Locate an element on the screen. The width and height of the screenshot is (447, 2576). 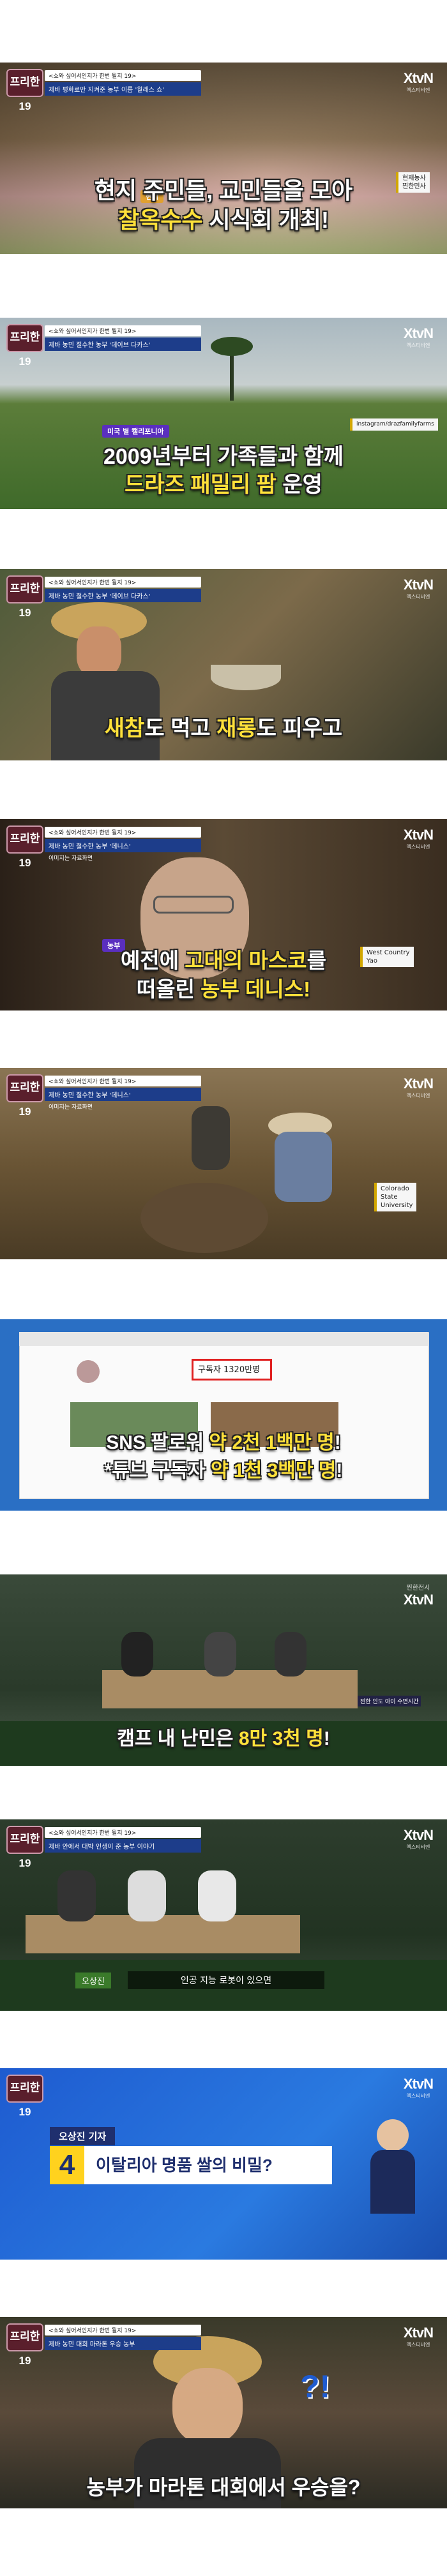
reporter-badge: 오상진 기자 is located at coordinates (83, 2136).